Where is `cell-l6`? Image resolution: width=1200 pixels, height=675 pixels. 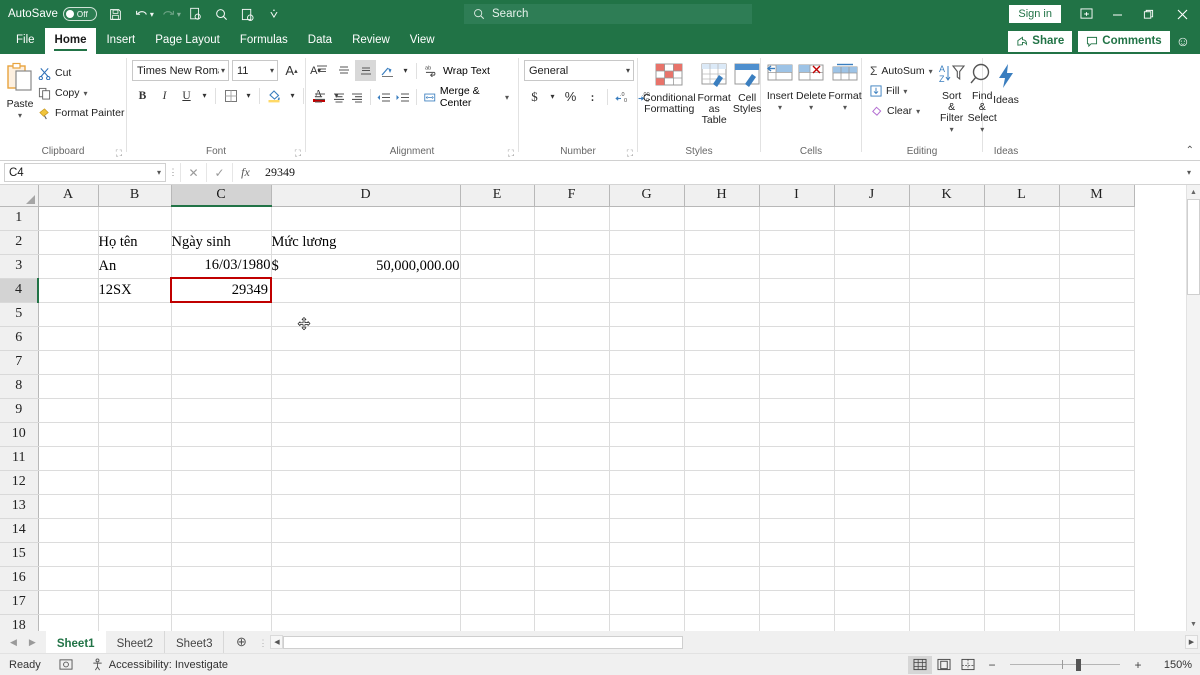 cell-l6 is located at coordinates (1022, 338).